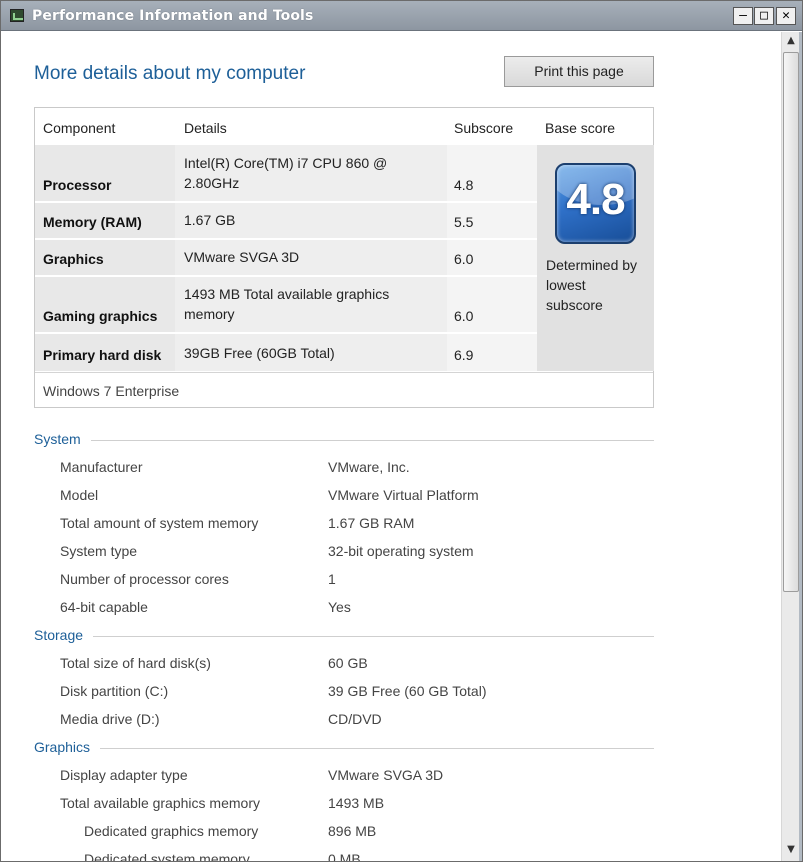  What do you see at coordinates (764, 16) in the screenshot?
I see `maximize-button: □` at bounding box center [764, 16].